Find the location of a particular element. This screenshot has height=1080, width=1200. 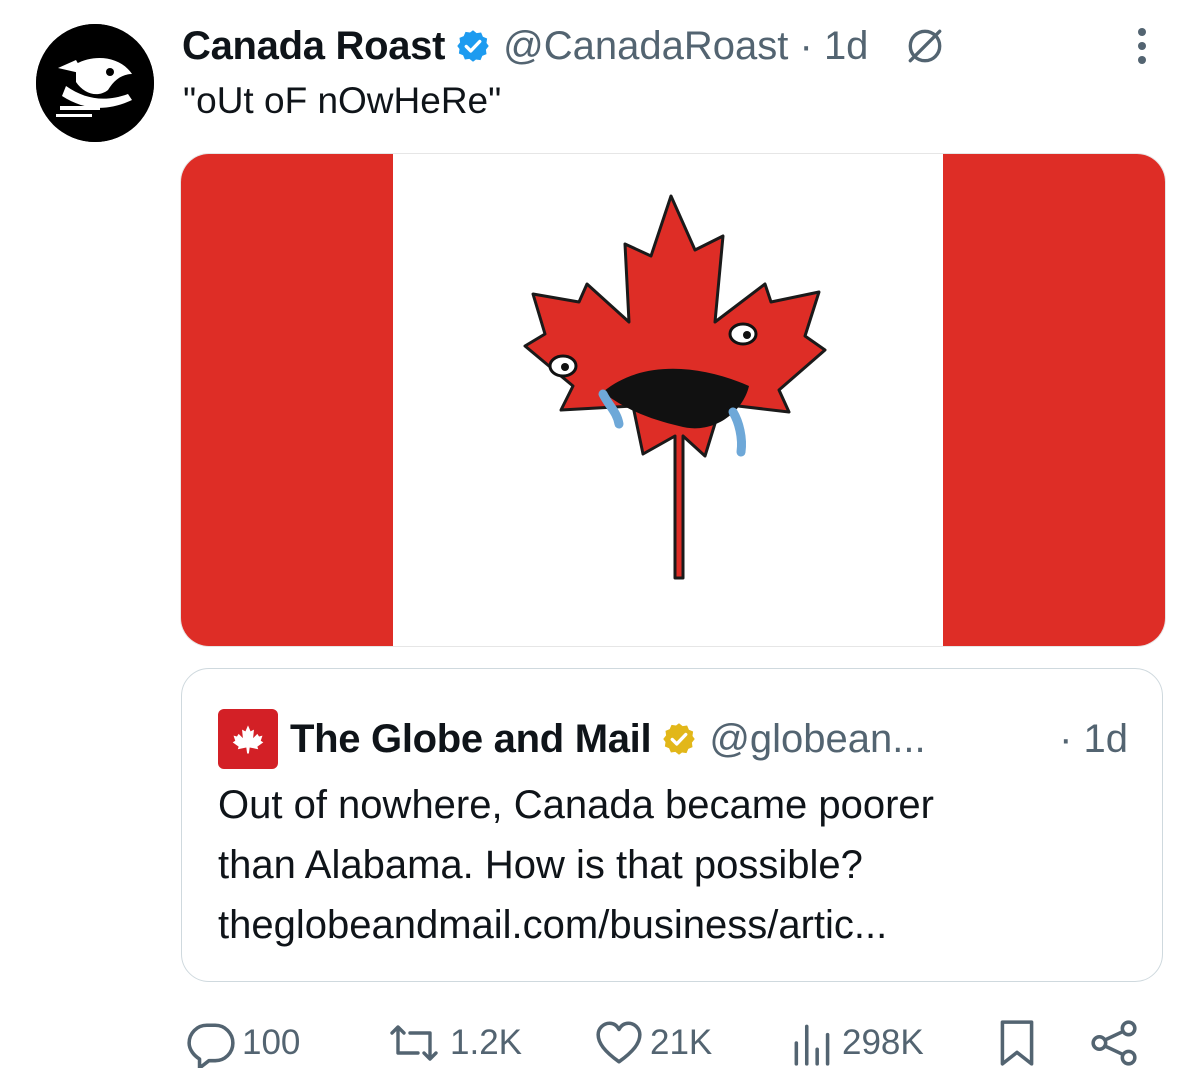

quoted-tweet-header: The Globe and Mail @globean... · 1d is located at coordinates (673, 739).